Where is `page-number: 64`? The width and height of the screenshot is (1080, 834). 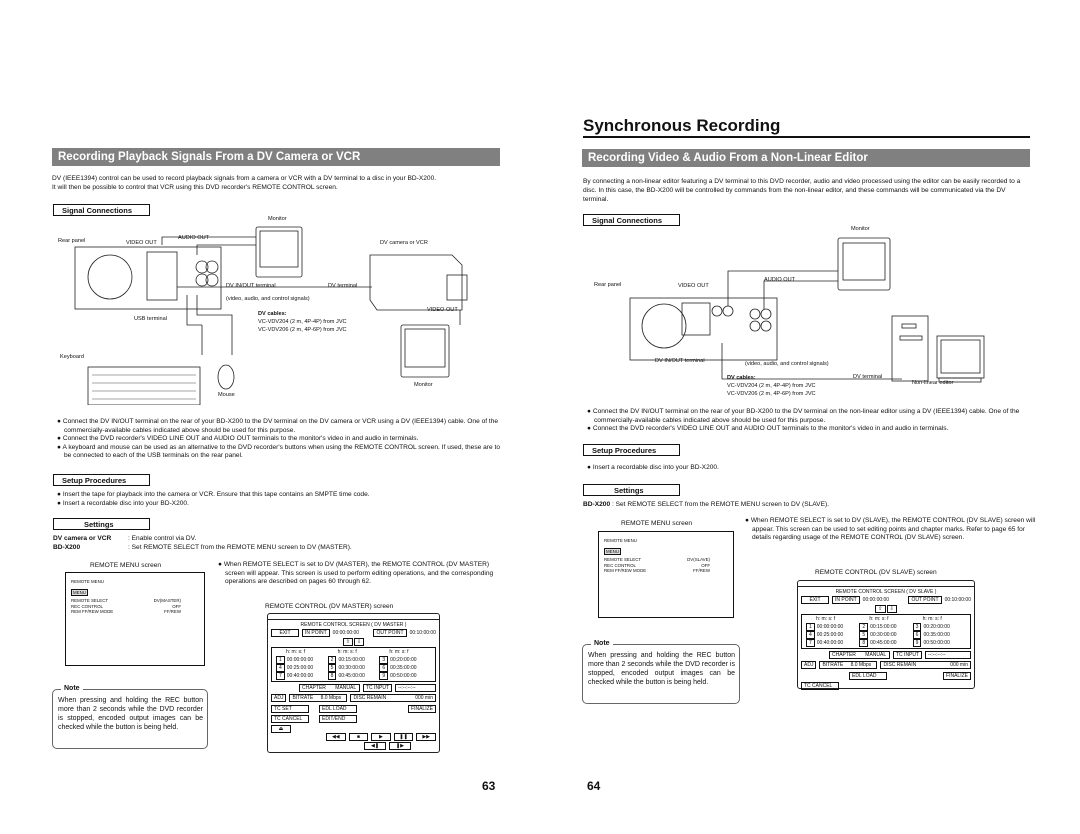 page-number: 64 is located at coordinates (594, 786).